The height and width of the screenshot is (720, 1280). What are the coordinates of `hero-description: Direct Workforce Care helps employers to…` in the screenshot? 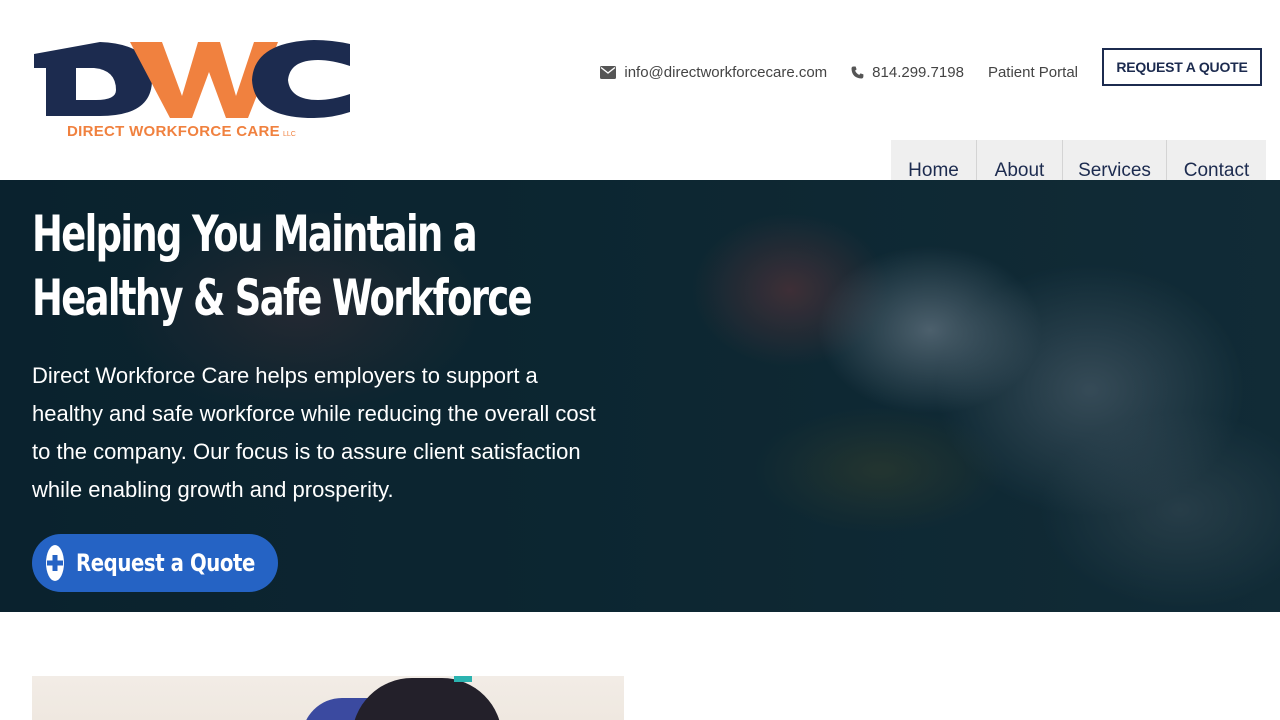 It's located at (314, 432).